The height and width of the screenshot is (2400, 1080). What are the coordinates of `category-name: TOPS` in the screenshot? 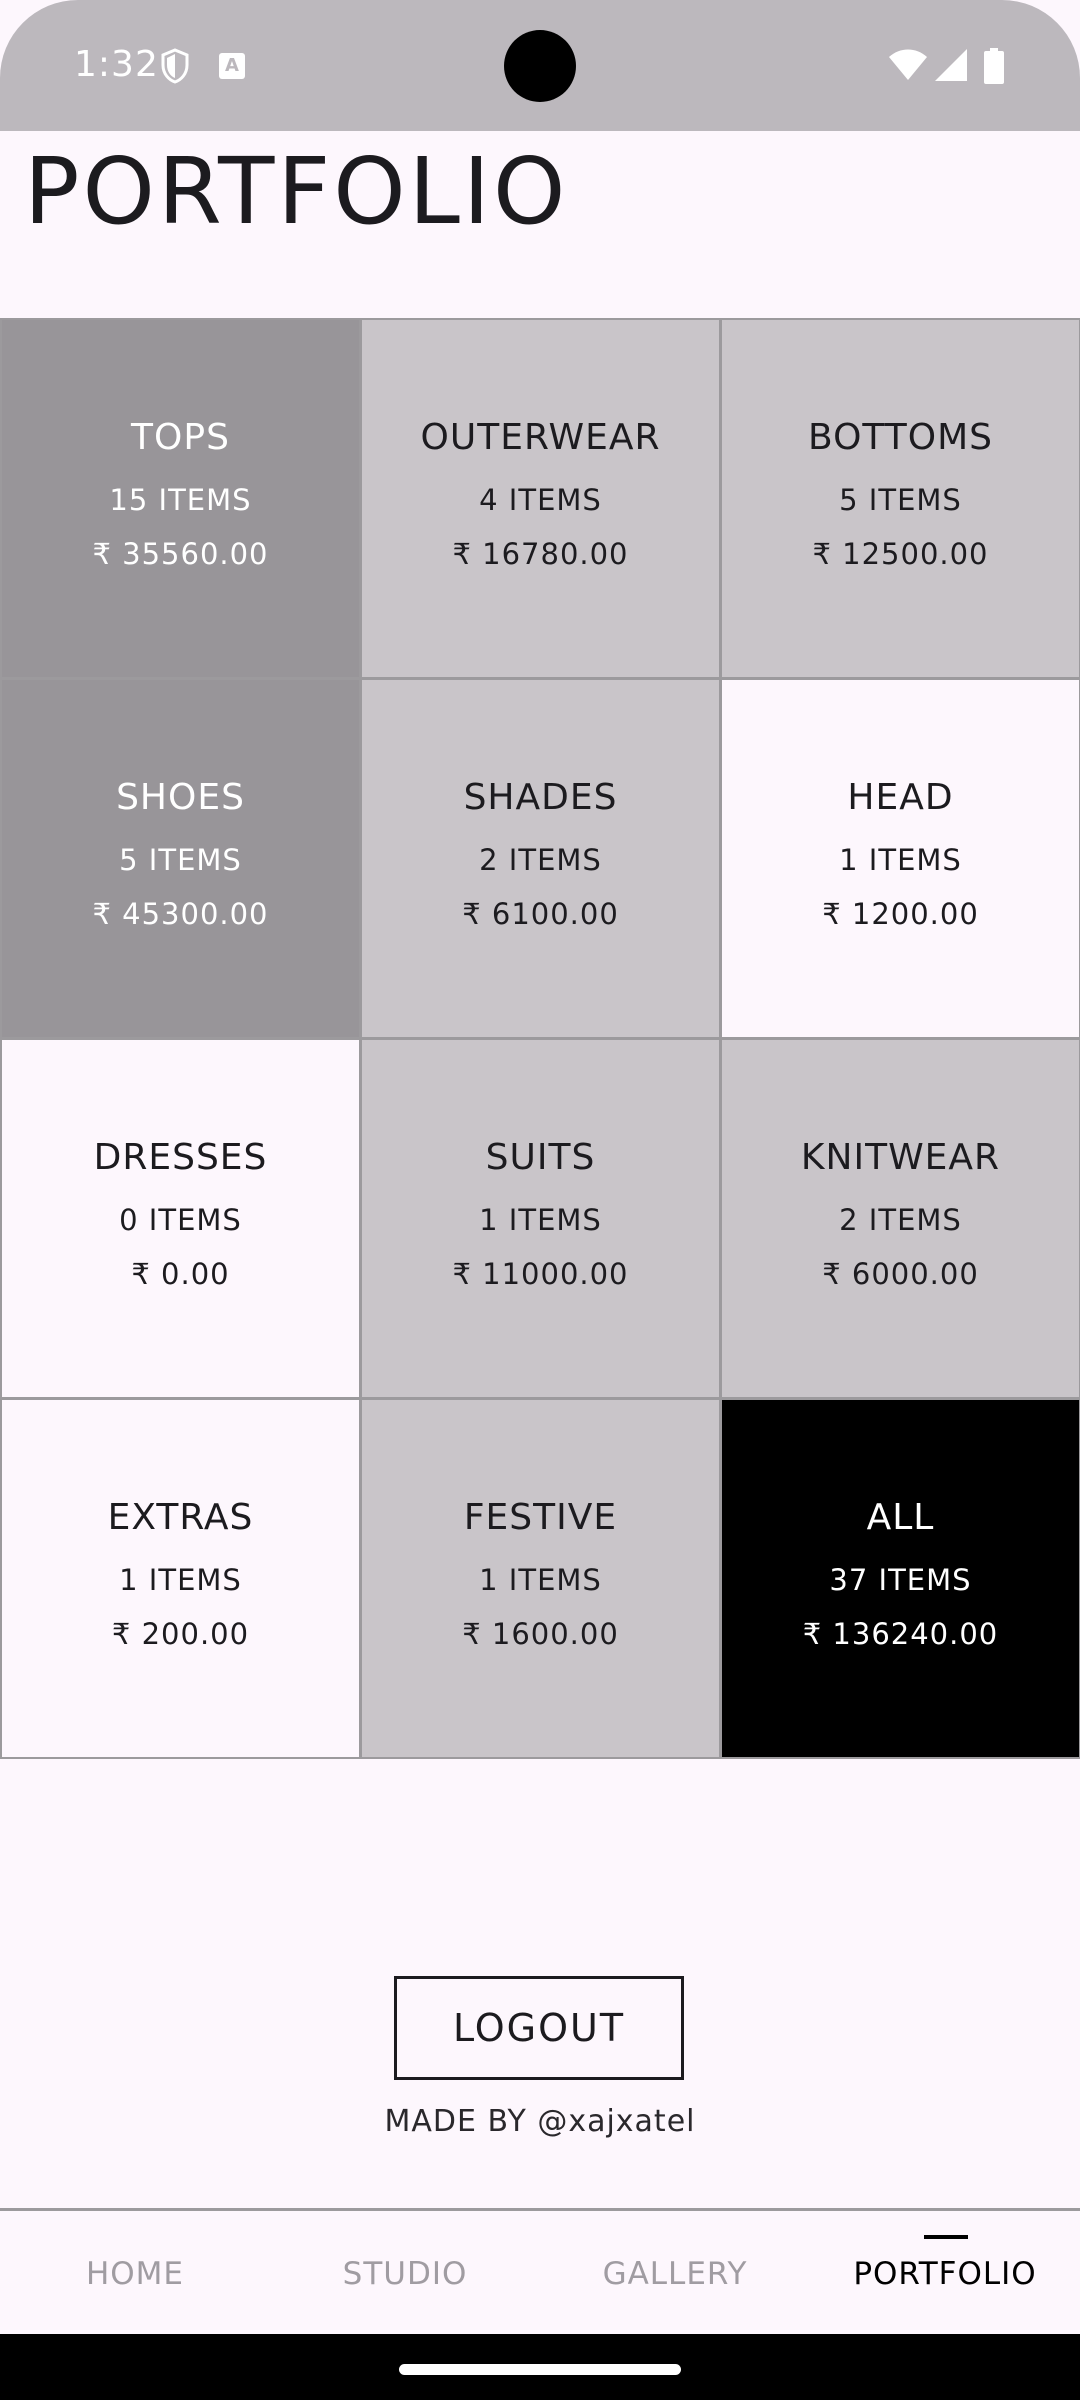 It's located at (180, 437).